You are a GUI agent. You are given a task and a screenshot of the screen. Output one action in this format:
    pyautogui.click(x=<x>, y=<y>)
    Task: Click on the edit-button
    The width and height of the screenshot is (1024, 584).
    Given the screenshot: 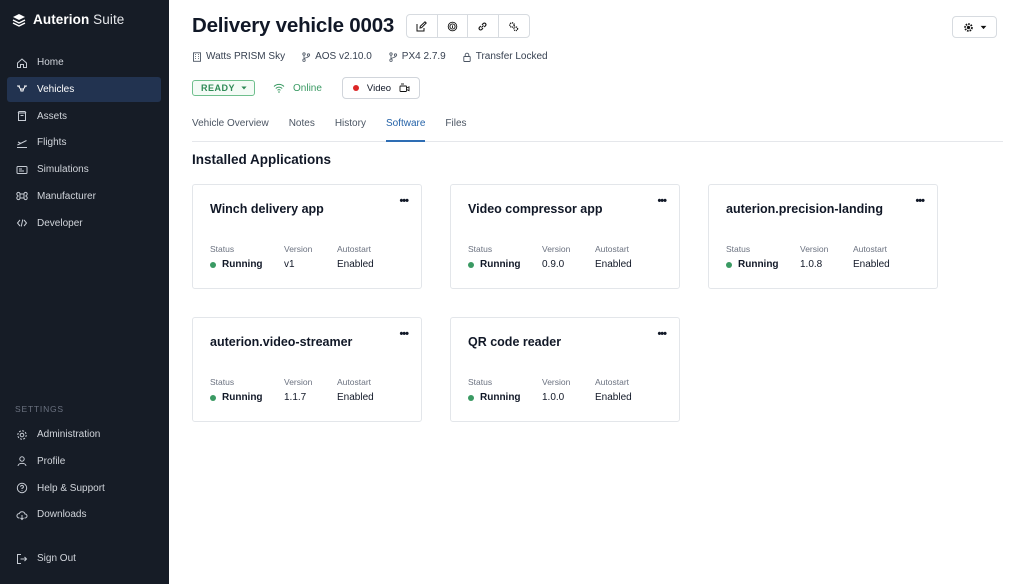 What is the action you would take?
    pyautogui.click(x=422, y=26)
    